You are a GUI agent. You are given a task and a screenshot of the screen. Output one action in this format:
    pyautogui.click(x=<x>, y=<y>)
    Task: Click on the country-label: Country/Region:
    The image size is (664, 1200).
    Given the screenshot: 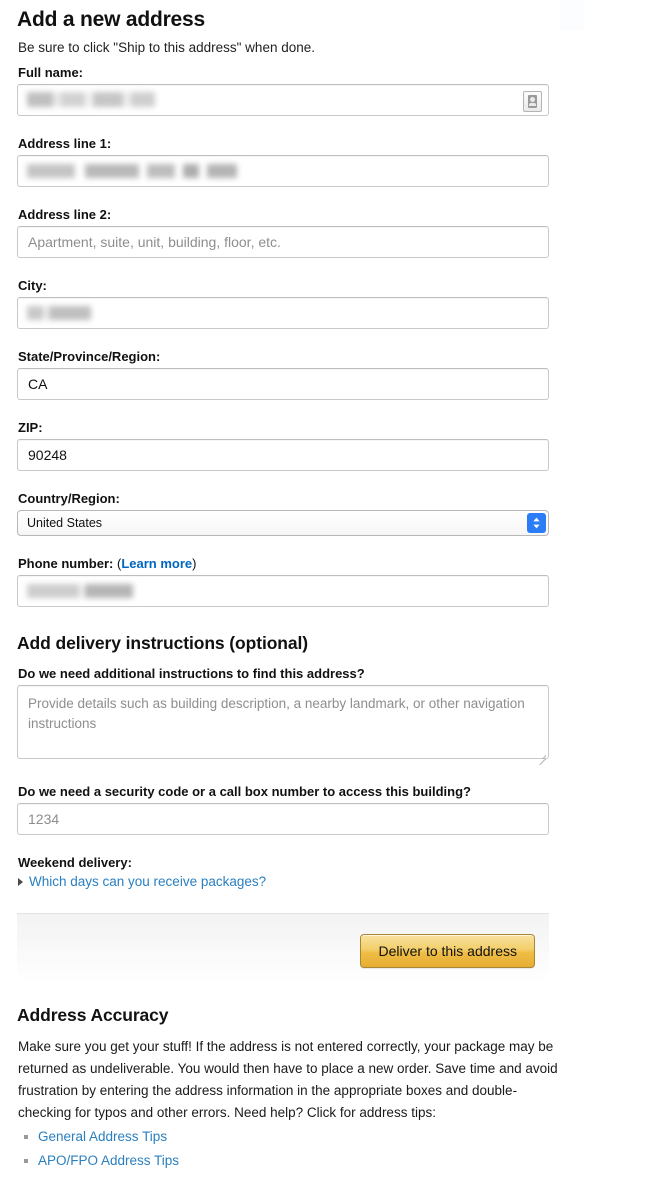 What is the action you would take?
    pyautogui.click(x=69, y=498)
    